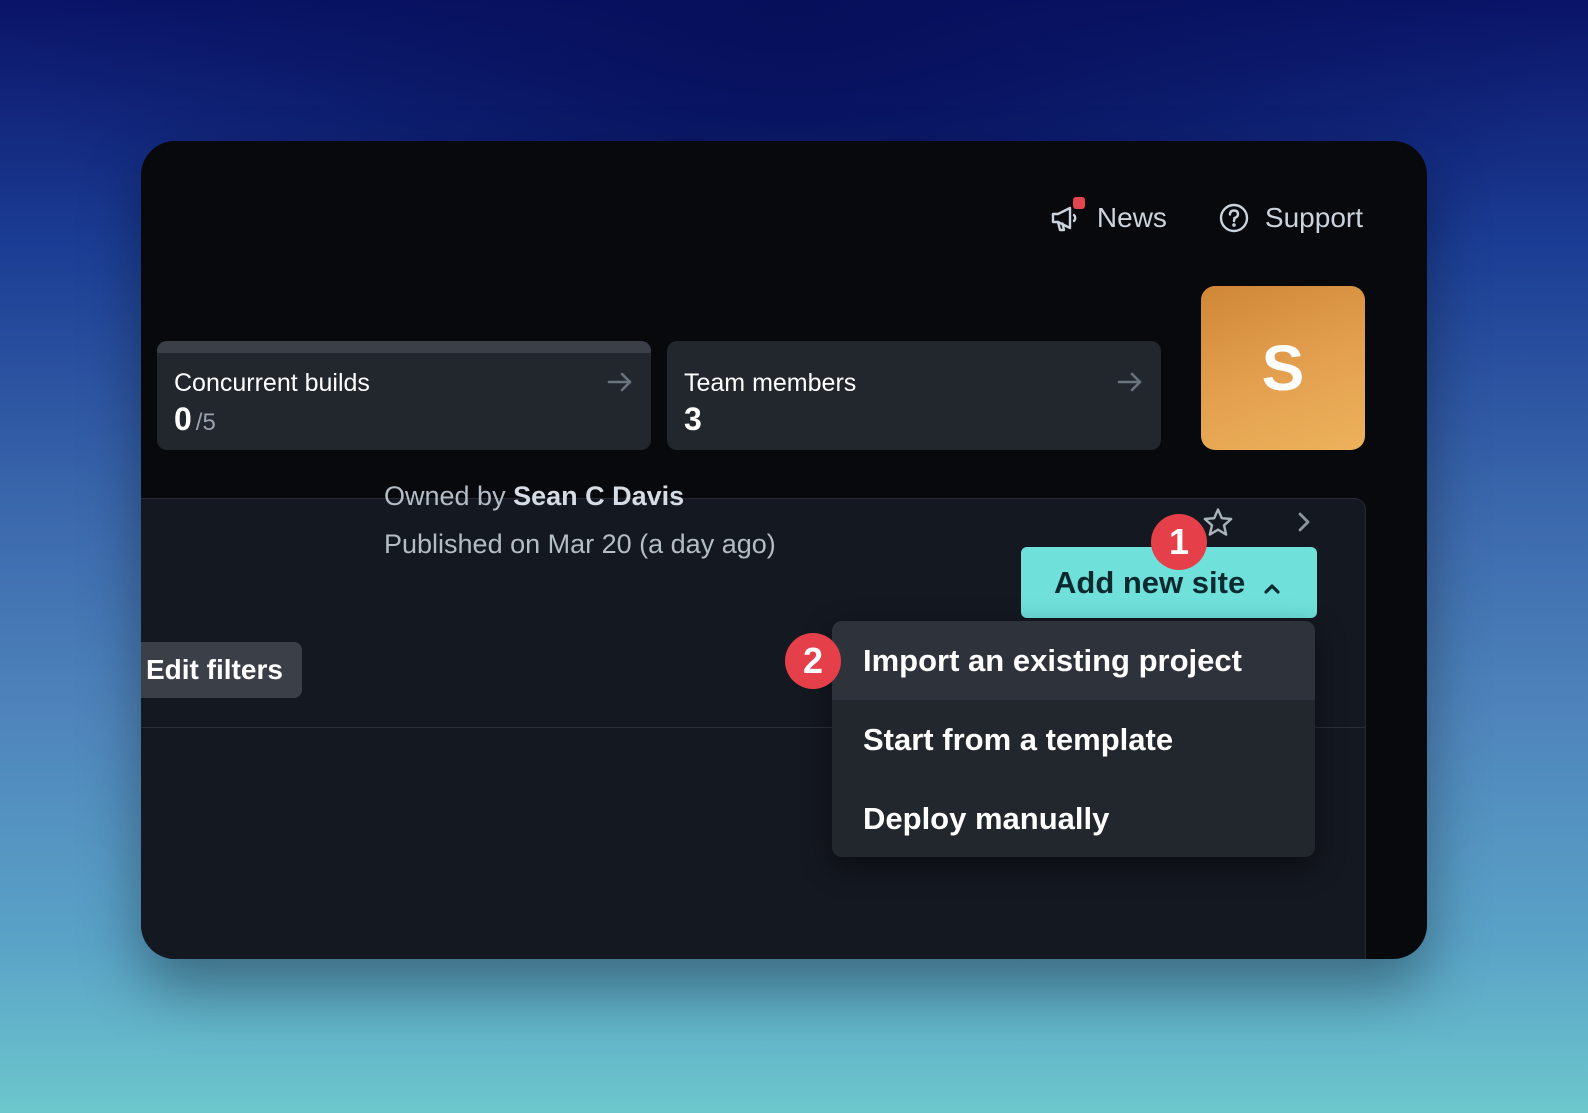  Describe the element at coordinates (1131, 217) in the screenshot. I see `news-label: News` at that location.